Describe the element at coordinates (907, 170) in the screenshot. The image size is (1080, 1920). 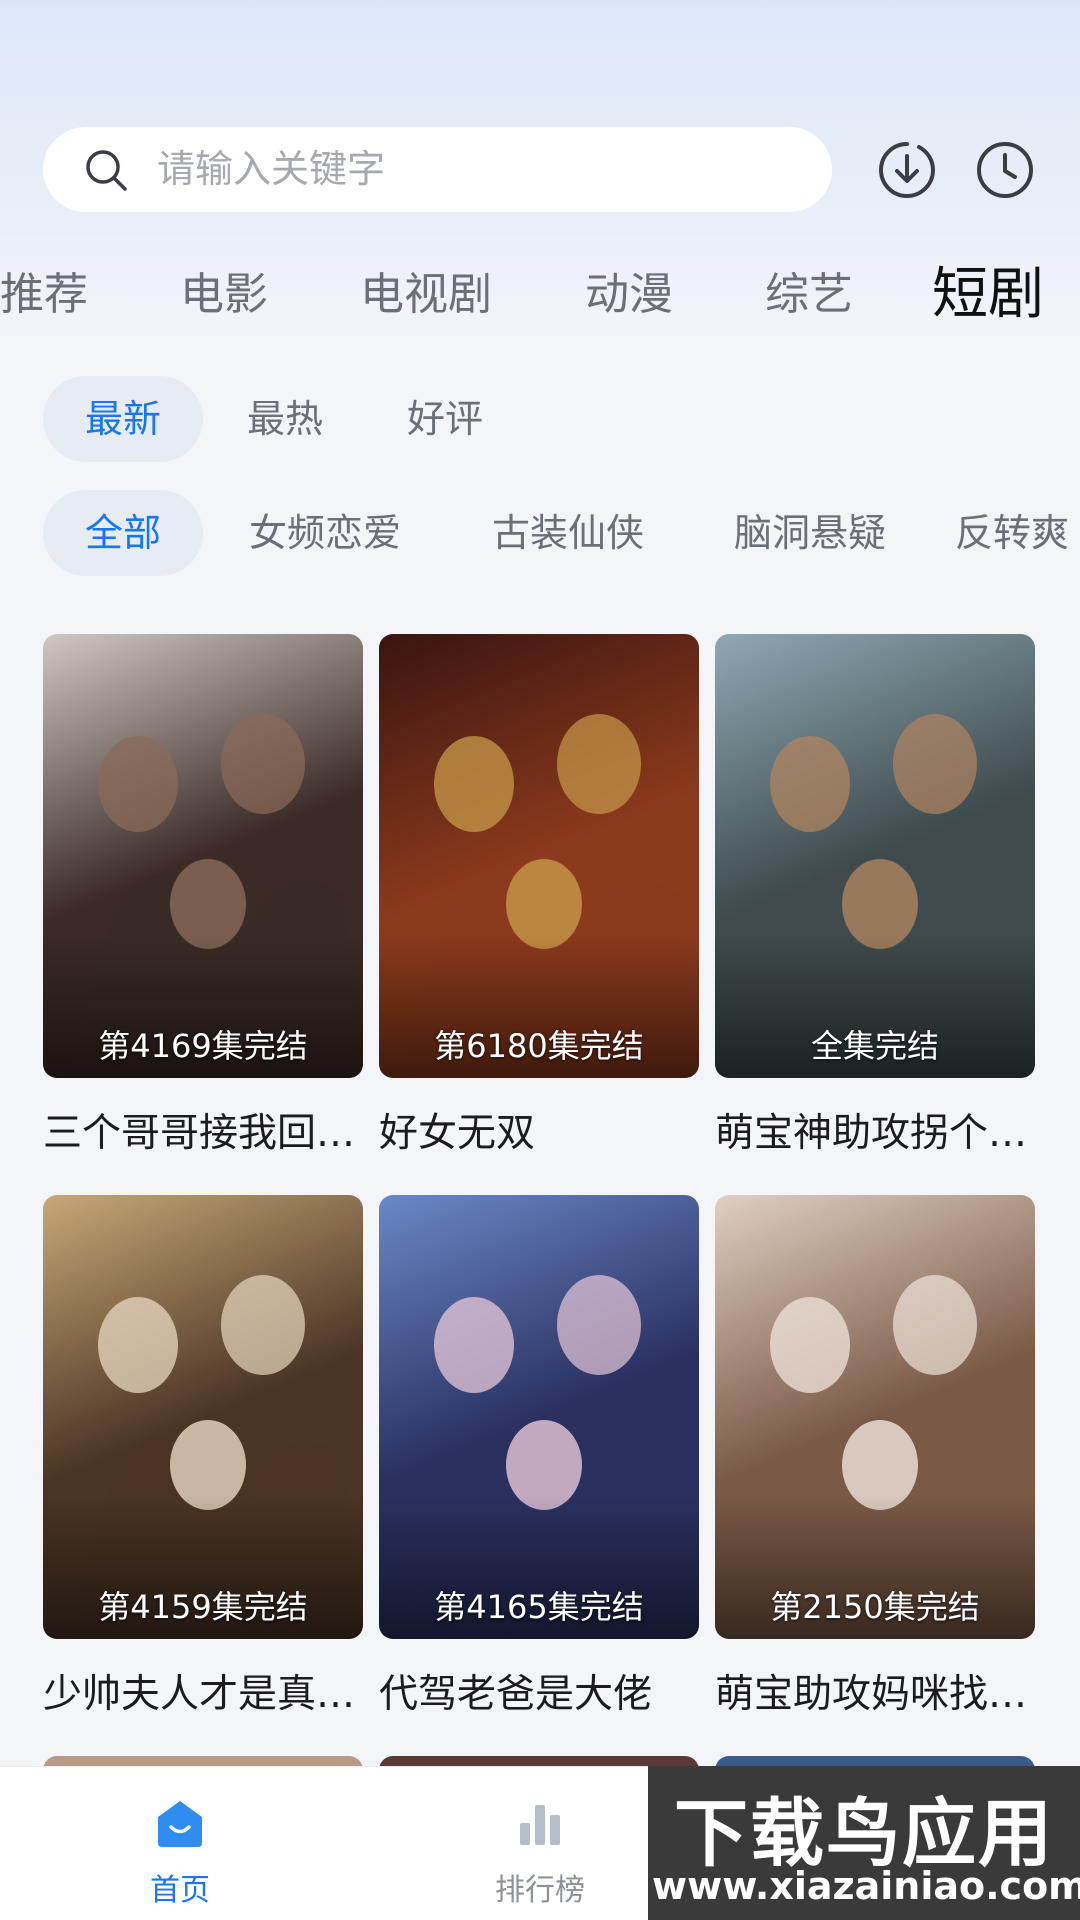
I see `download-icon` at that location.